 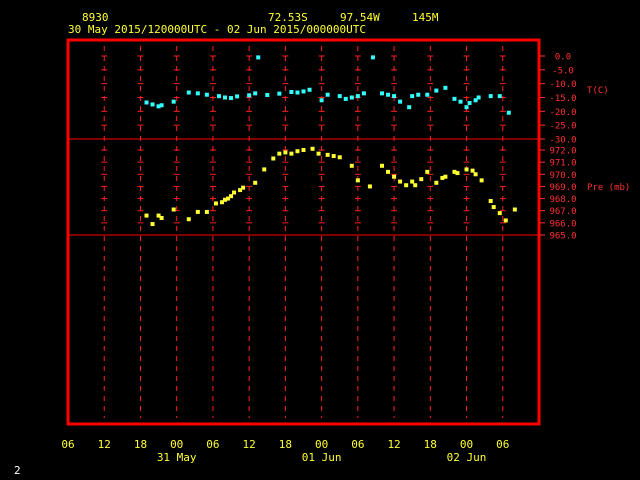 What do you see at coordinates (467, 457) in the screenshot?
I see `x-date-label: 02 Jun` at bounding box center [467, 457].